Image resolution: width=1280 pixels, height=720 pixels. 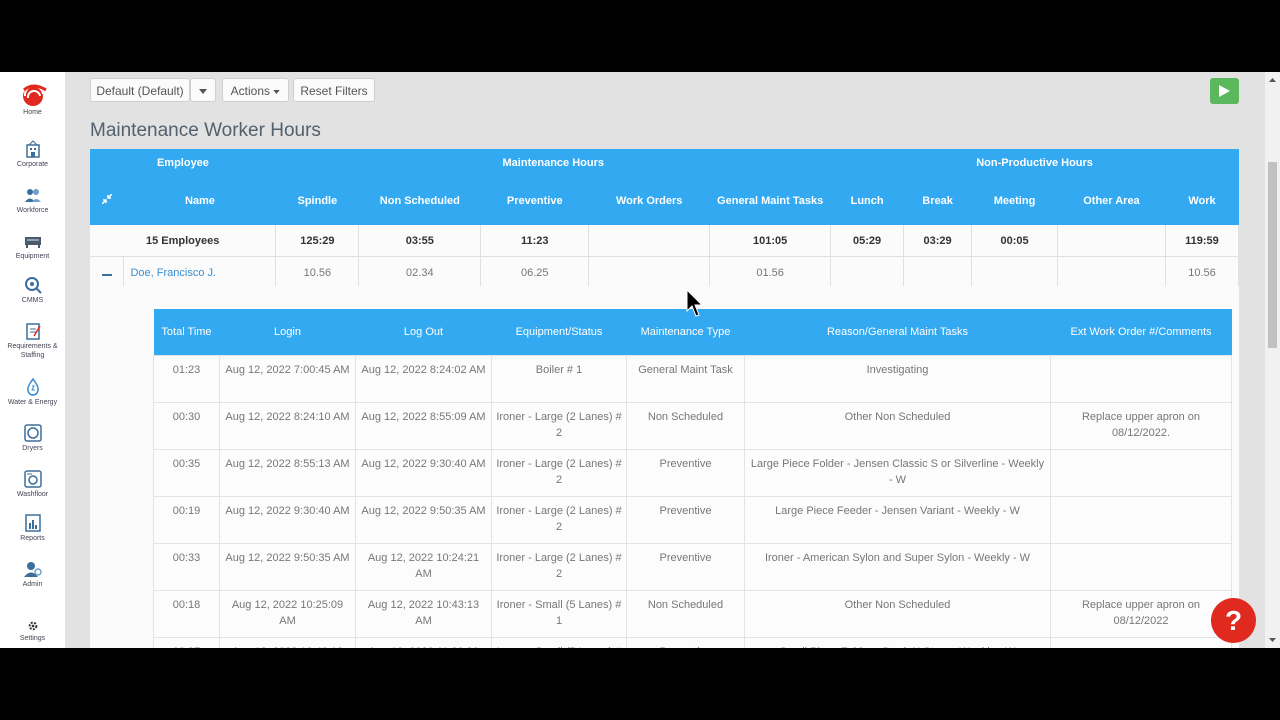 I want to click on detail-cell, so click(x=1141, y=520).